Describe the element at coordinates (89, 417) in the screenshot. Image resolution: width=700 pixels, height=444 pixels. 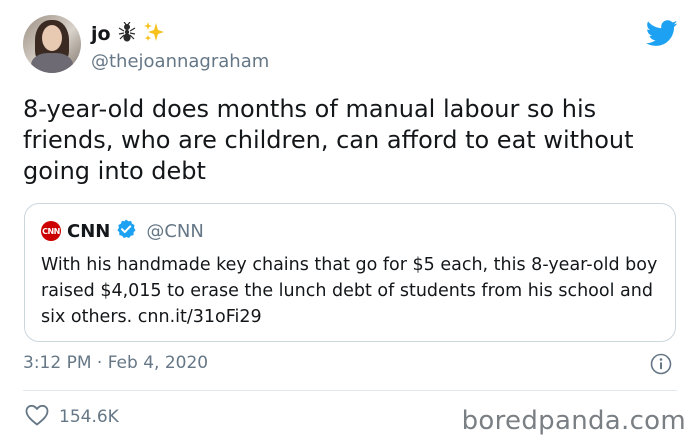
I see `like-count: 154.6K` at that location.